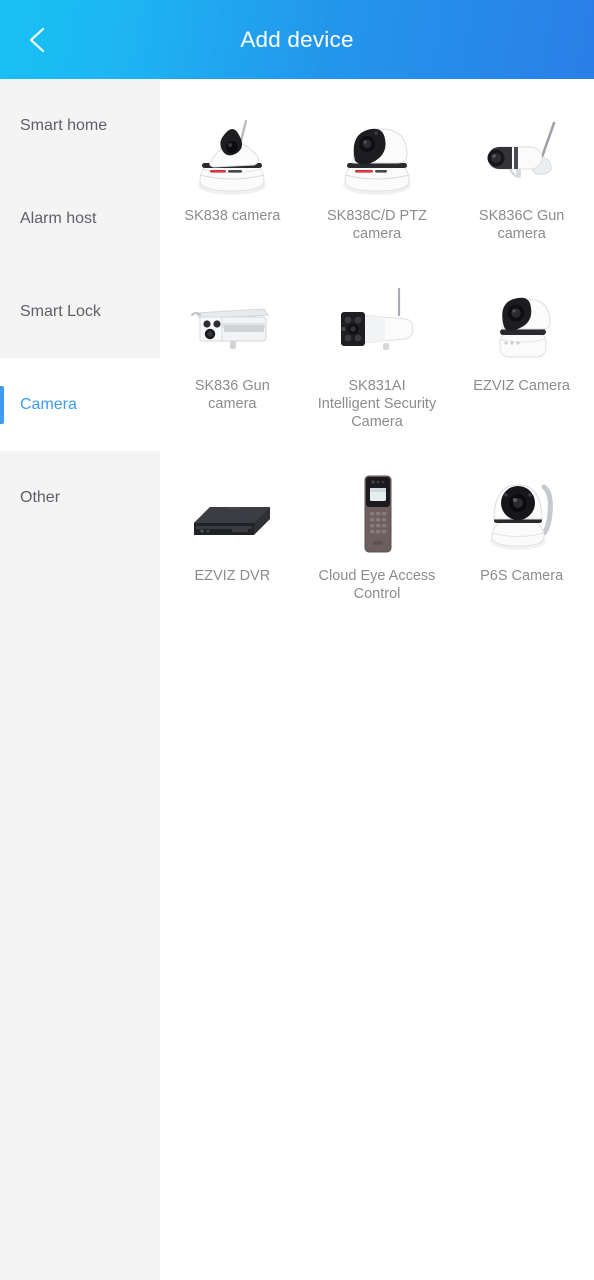  What do you see at coordinates (58, 218) in the screenshot?
I see `sidebar-item-label: Alarm host` at bounding box center [58, 218].